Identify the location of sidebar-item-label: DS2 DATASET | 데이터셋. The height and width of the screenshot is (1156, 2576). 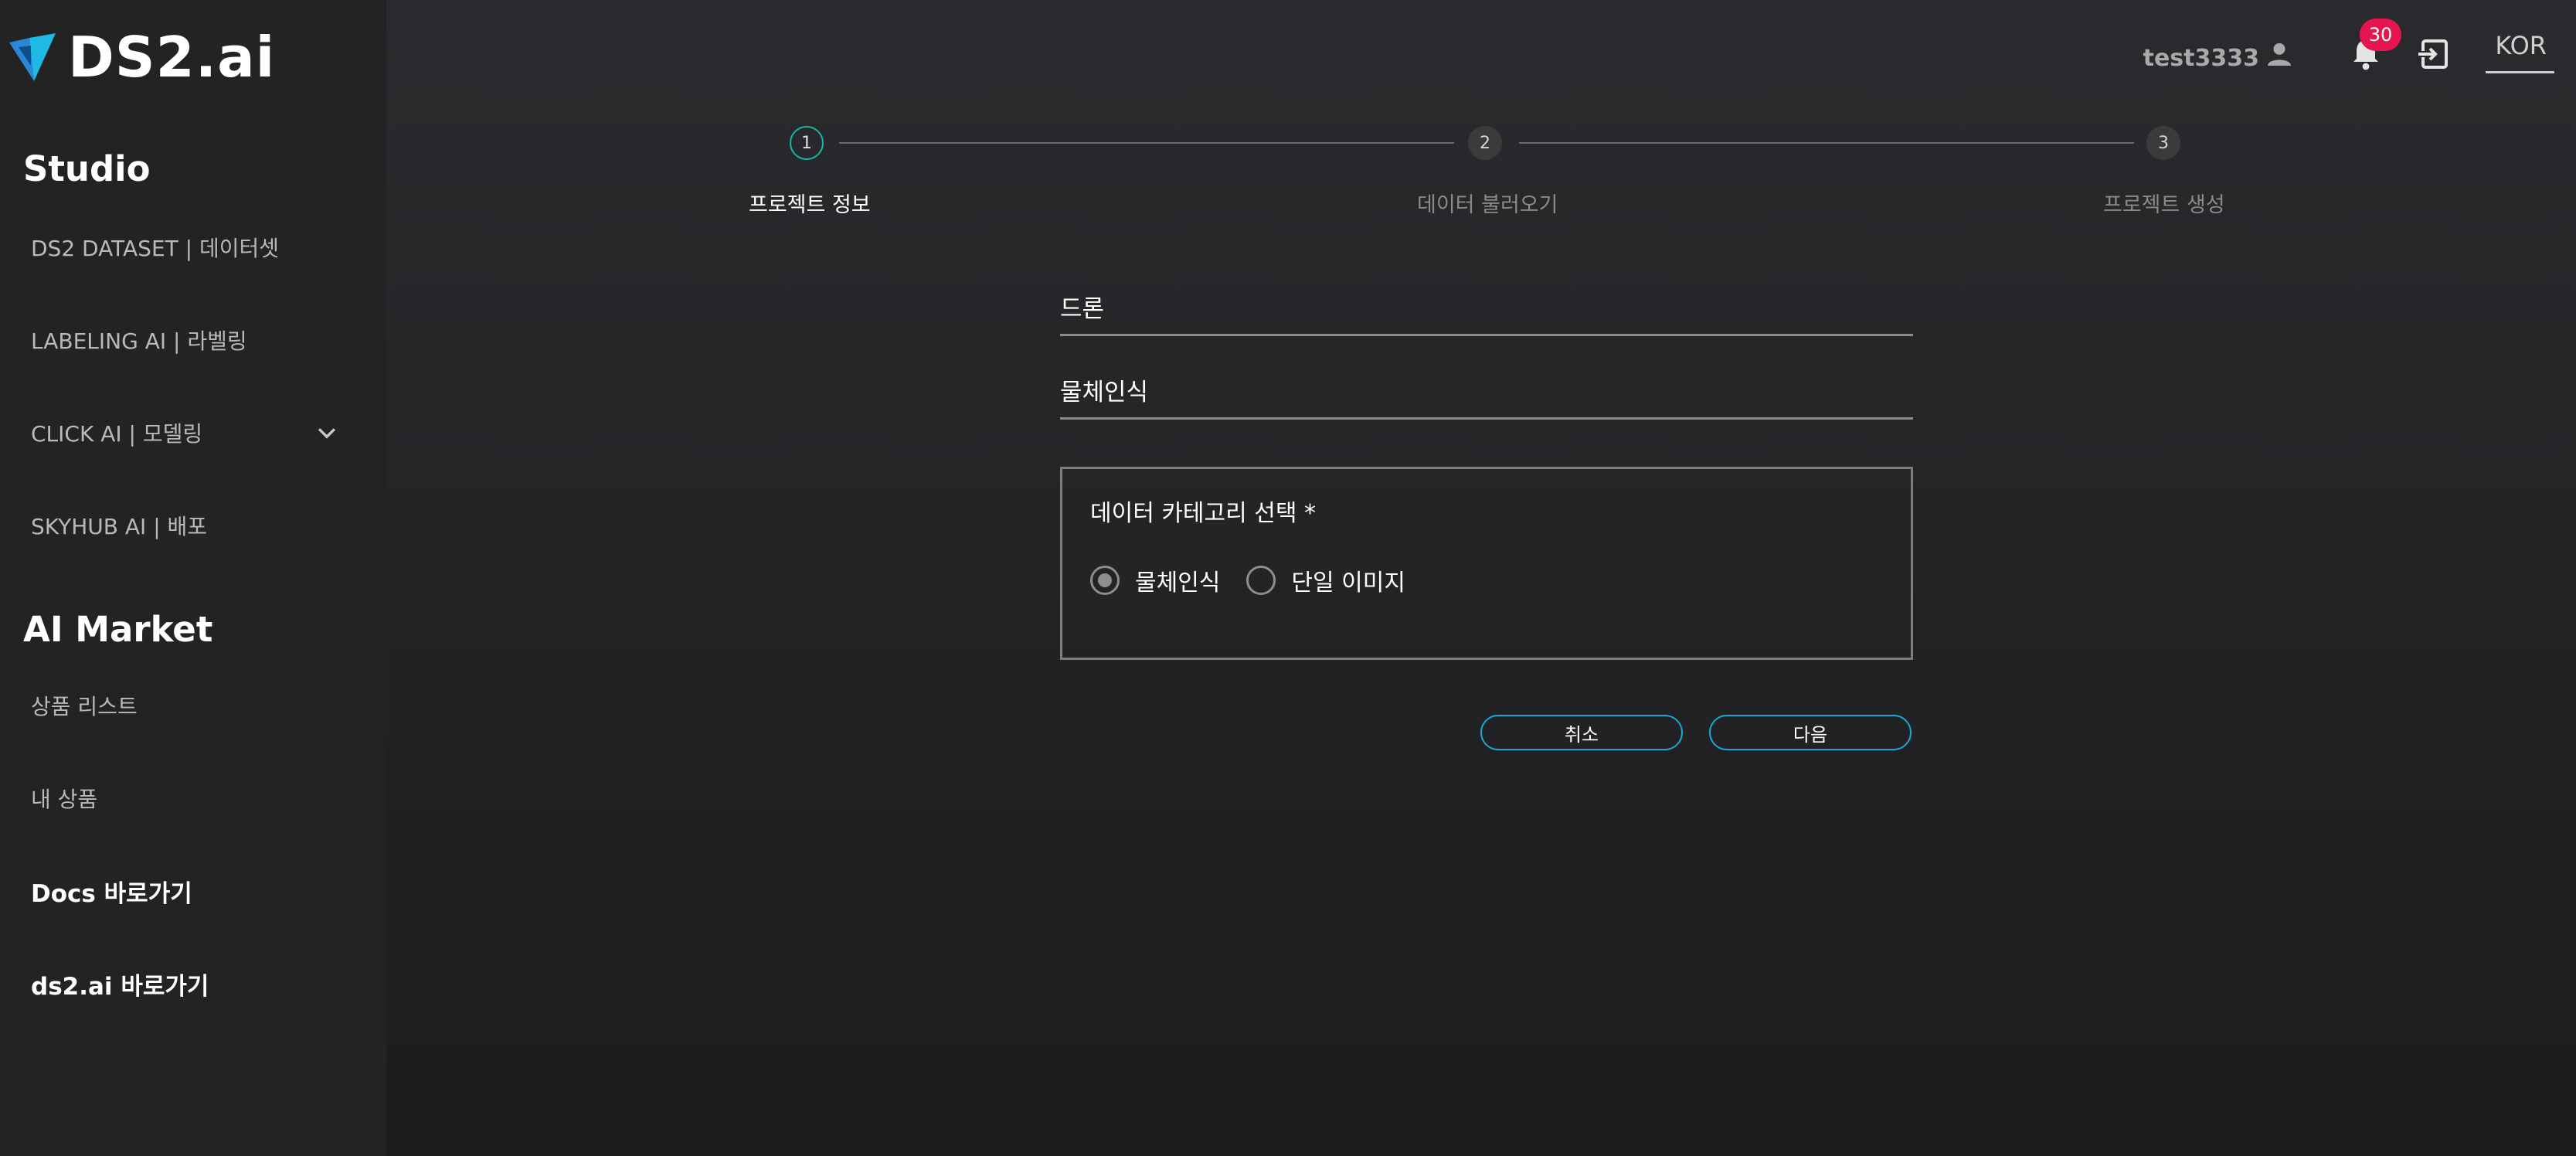
(155, 249).